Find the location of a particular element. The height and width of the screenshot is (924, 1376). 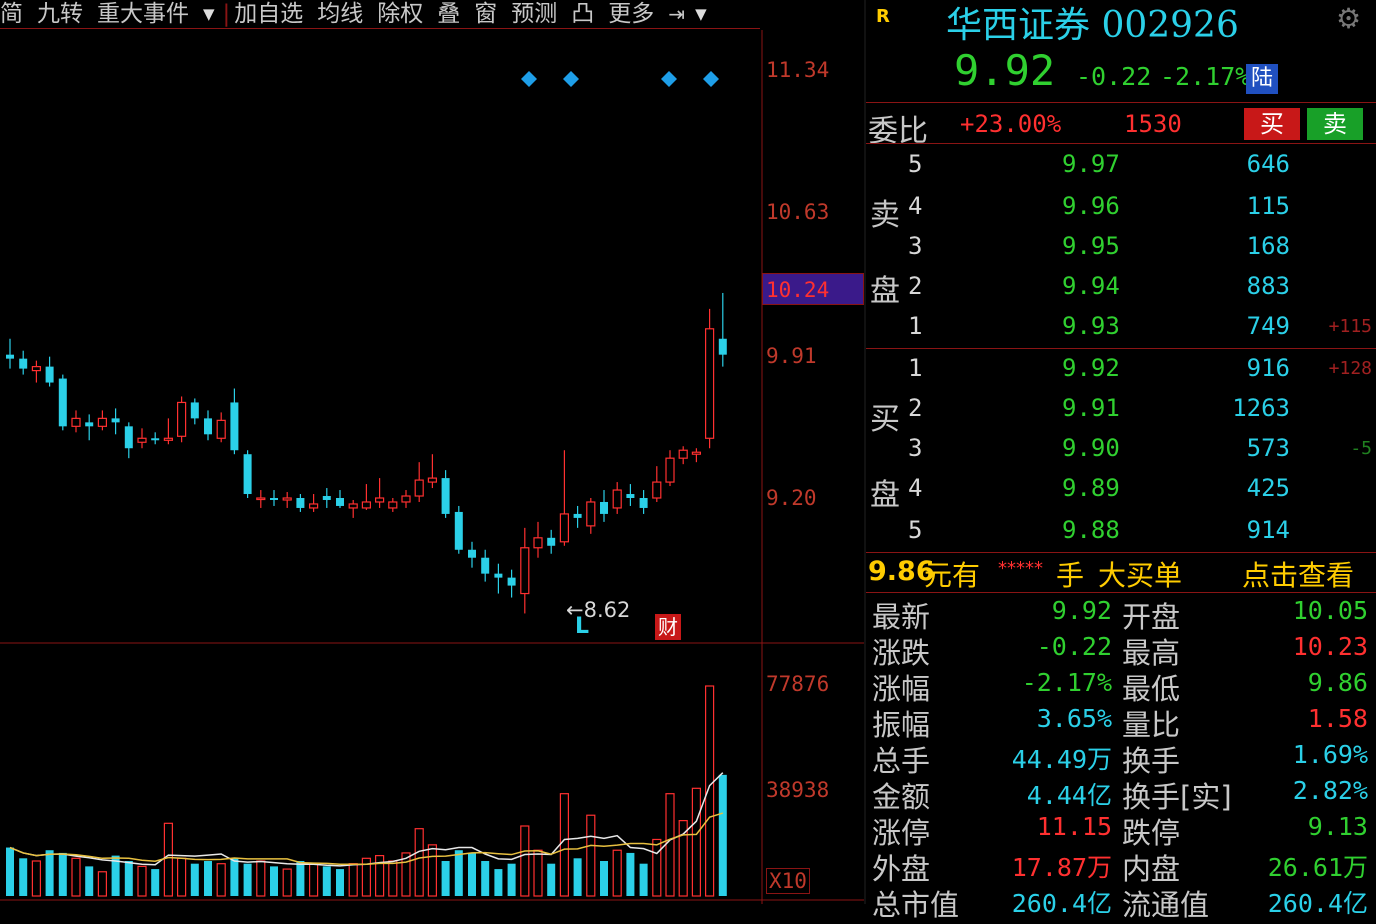

toolbar-item: 重大事件 is located at coordinates (143, 14).